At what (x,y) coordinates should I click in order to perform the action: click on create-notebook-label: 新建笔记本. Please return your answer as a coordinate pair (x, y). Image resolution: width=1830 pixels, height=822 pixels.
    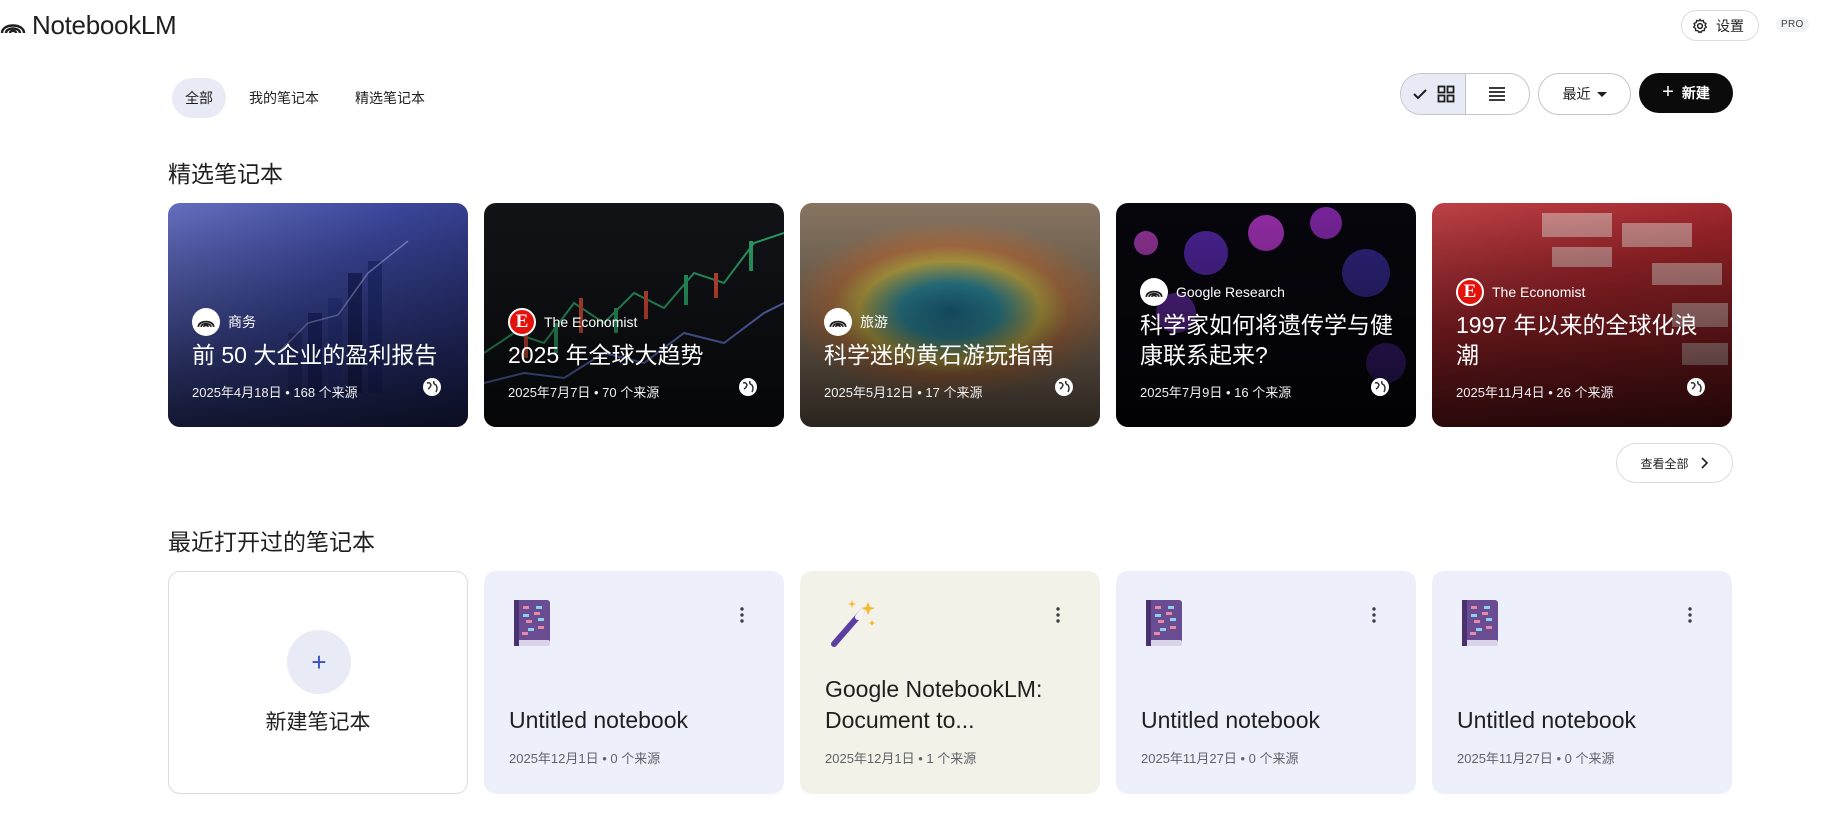
    Looking at the image, I should click on (318, 722).